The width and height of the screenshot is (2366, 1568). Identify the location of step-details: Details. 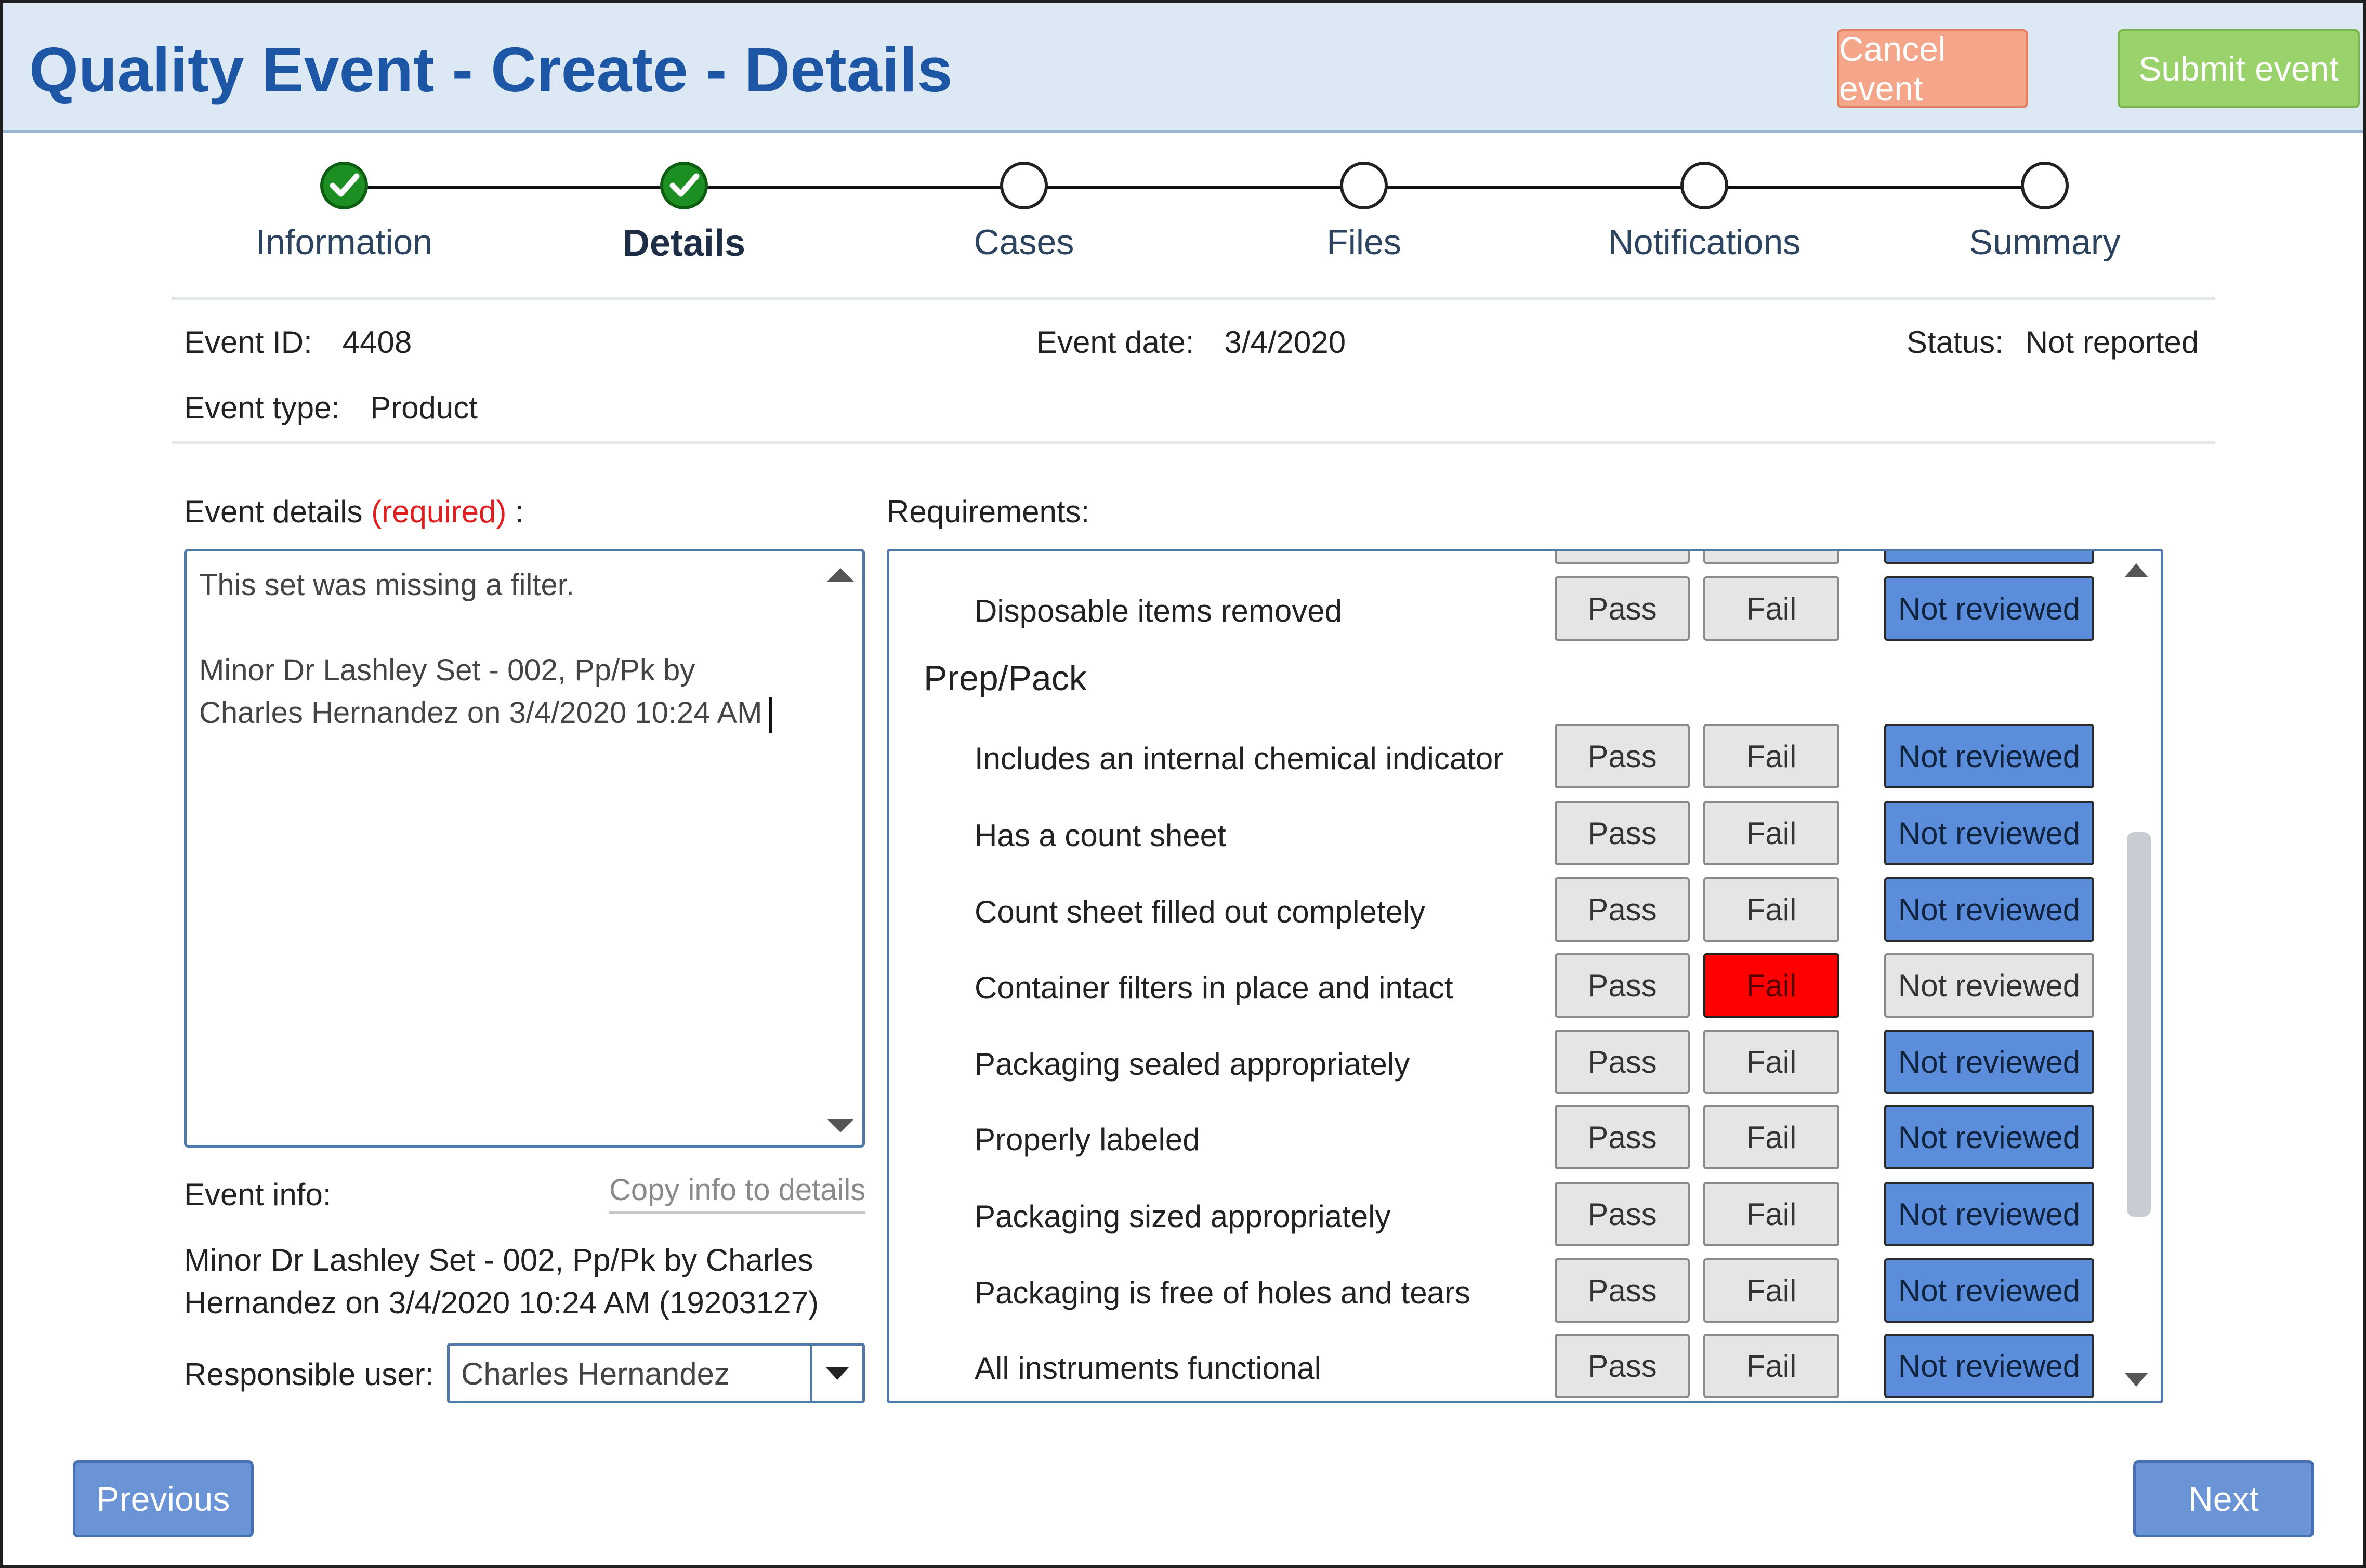
(684, 213).